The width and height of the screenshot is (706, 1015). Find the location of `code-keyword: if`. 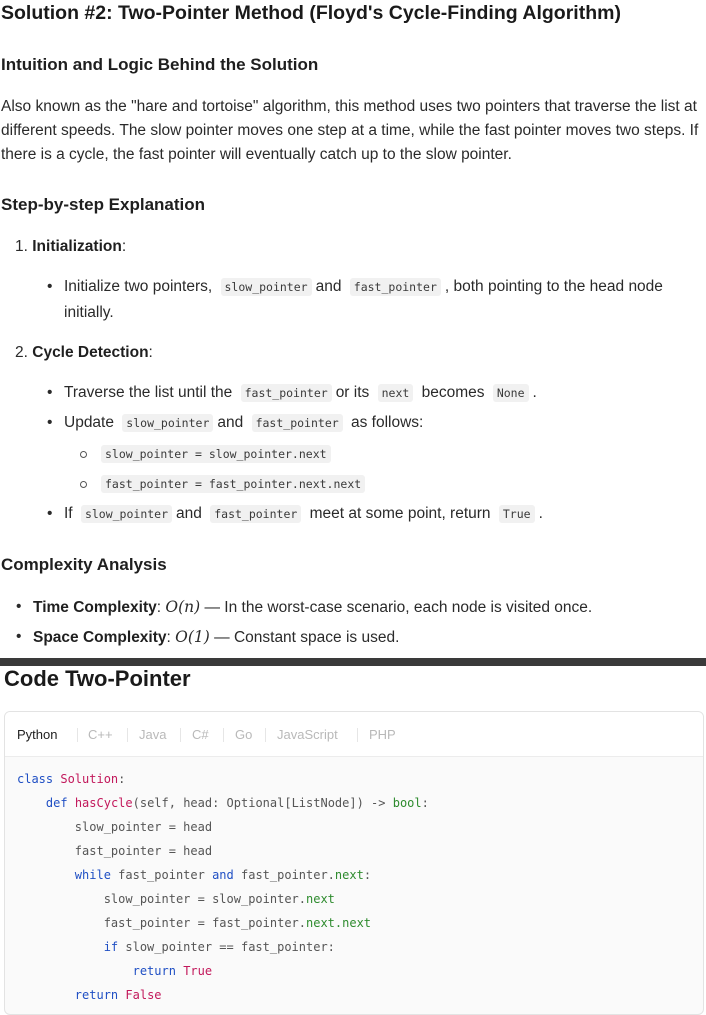

code-keyword: if is located at coordinates (111, 947).